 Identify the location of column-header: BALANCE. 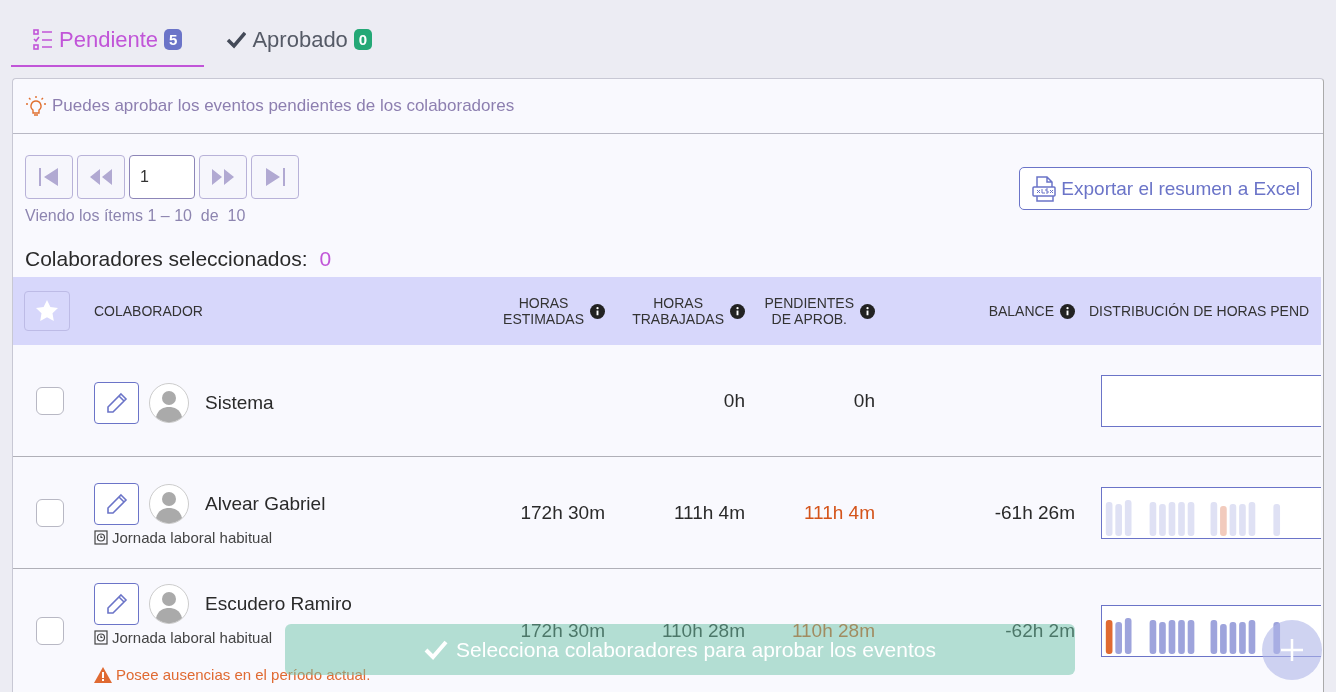
(1021, 311).